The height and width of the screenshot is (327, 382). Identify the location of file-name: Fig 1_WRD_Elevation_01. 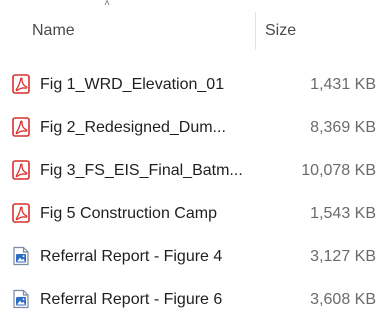
(132, 84).